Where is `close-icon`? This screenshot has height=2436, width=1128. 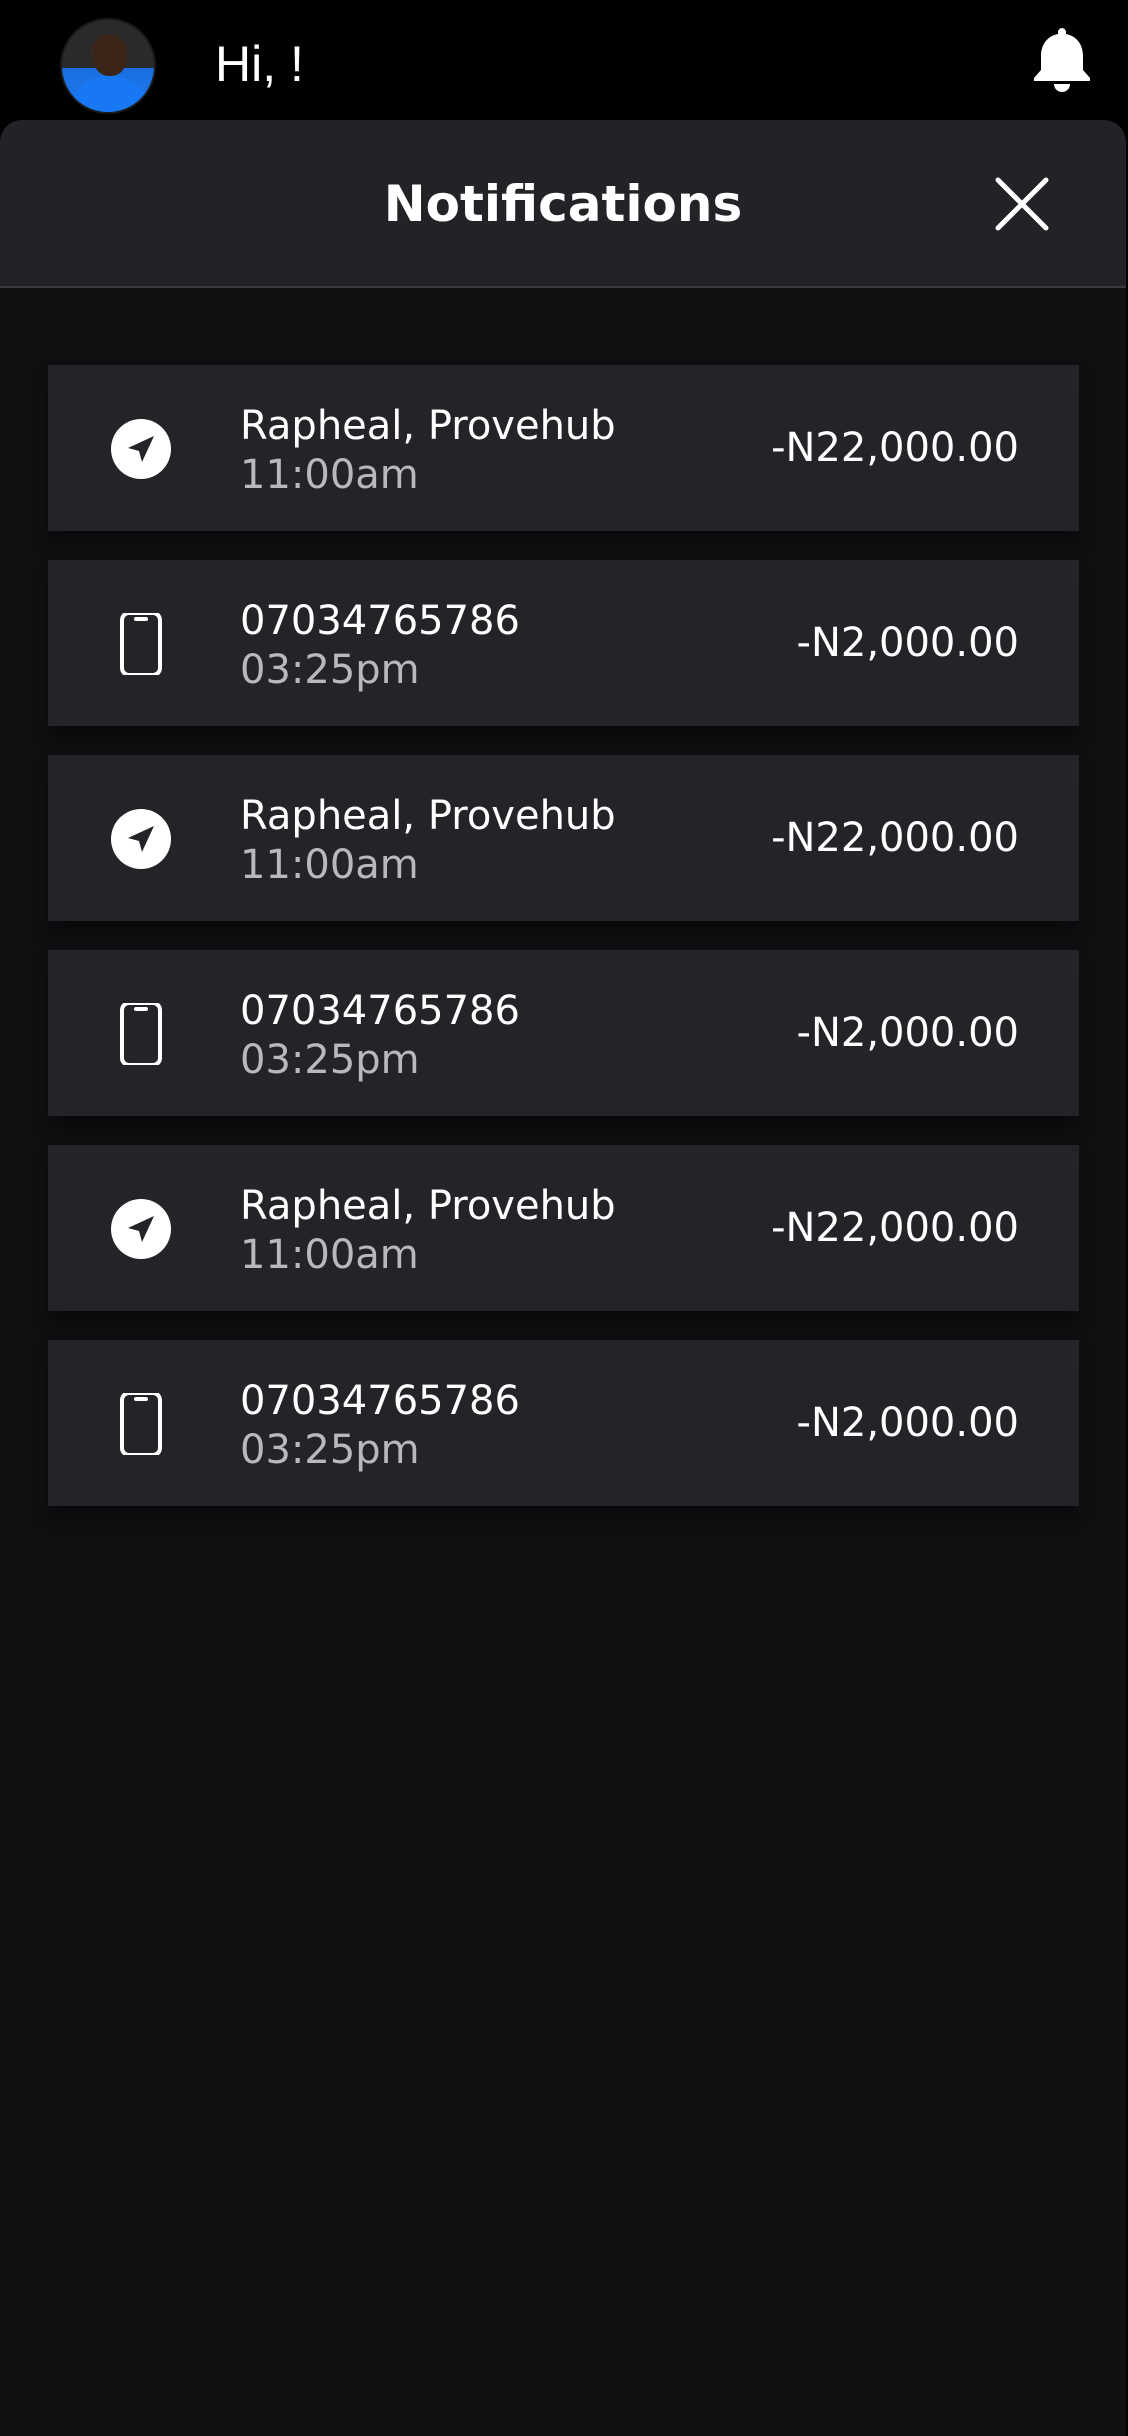
close-icon is located at coordinates (1022, 204).